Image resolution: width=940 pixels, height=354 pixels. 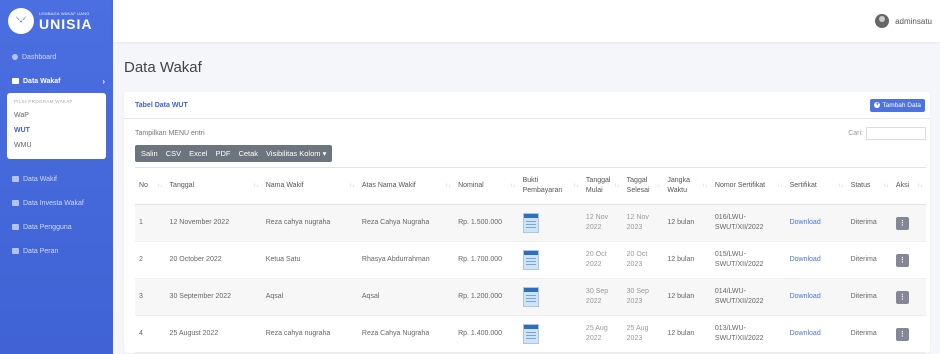 What do you see at coordinates (486, 260) in the screenshot?
I see `cell-nominal: Rp. 1.700.000` at bounding box center [486, 260].